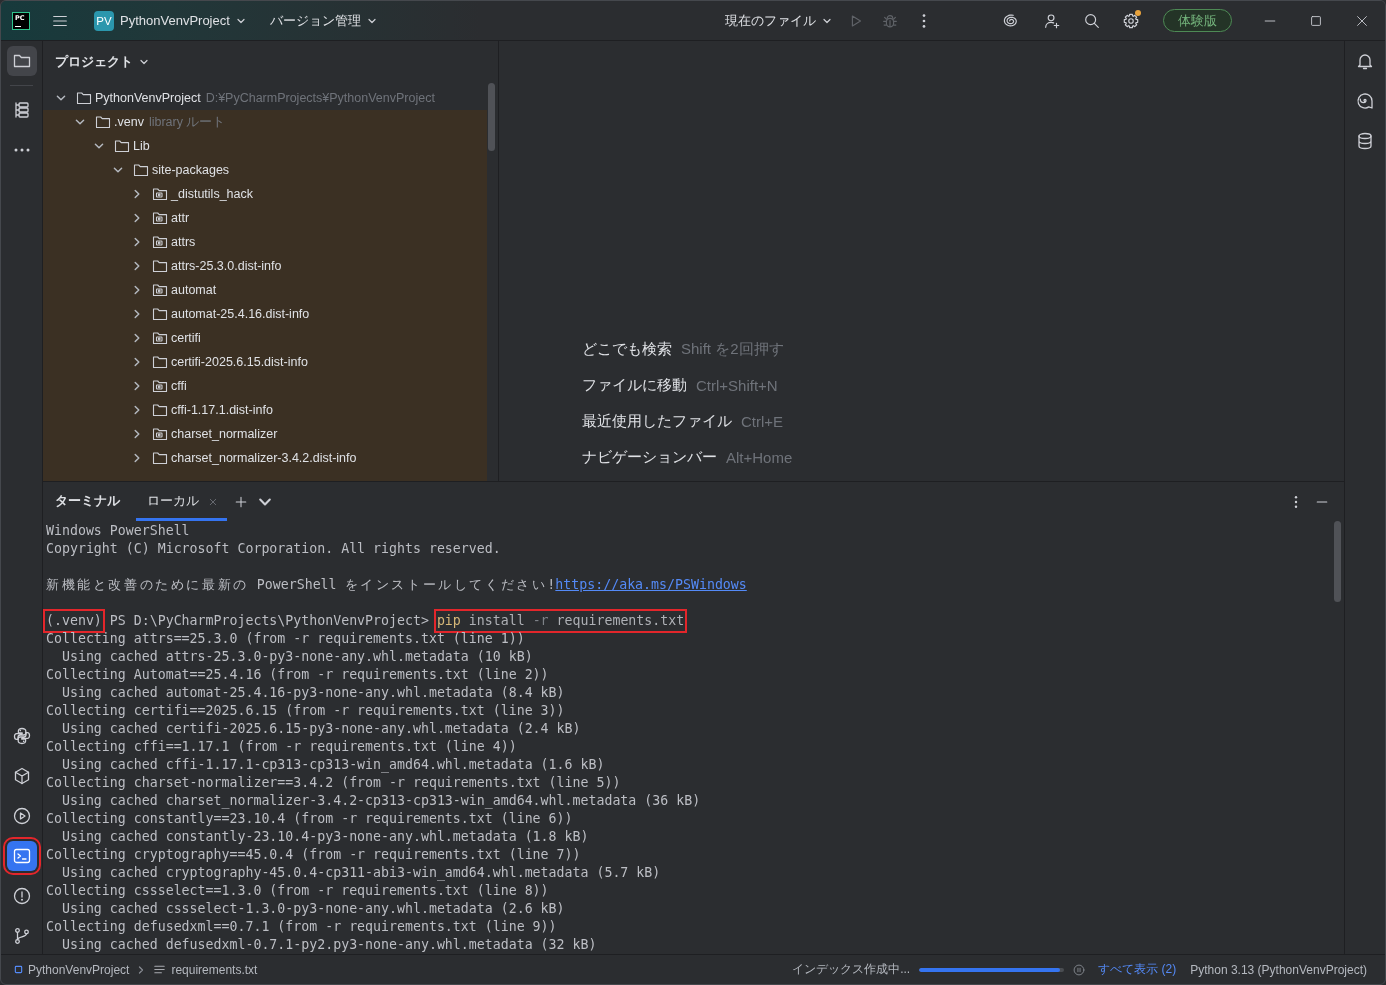  Describe the element at coordinates (737, 385) in the screenshot. I see `shortcut-label: Ctrl+Shift+N` at that location.